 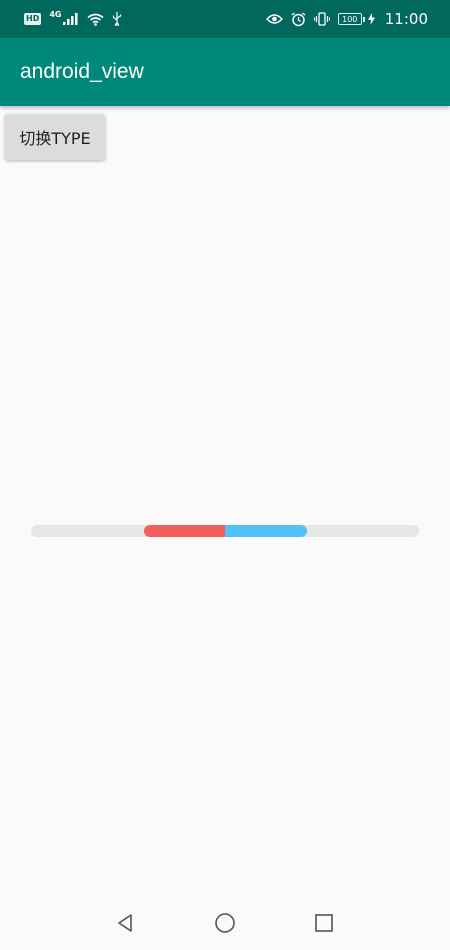 I want to click on back-icon, so click(x=125, y=923).